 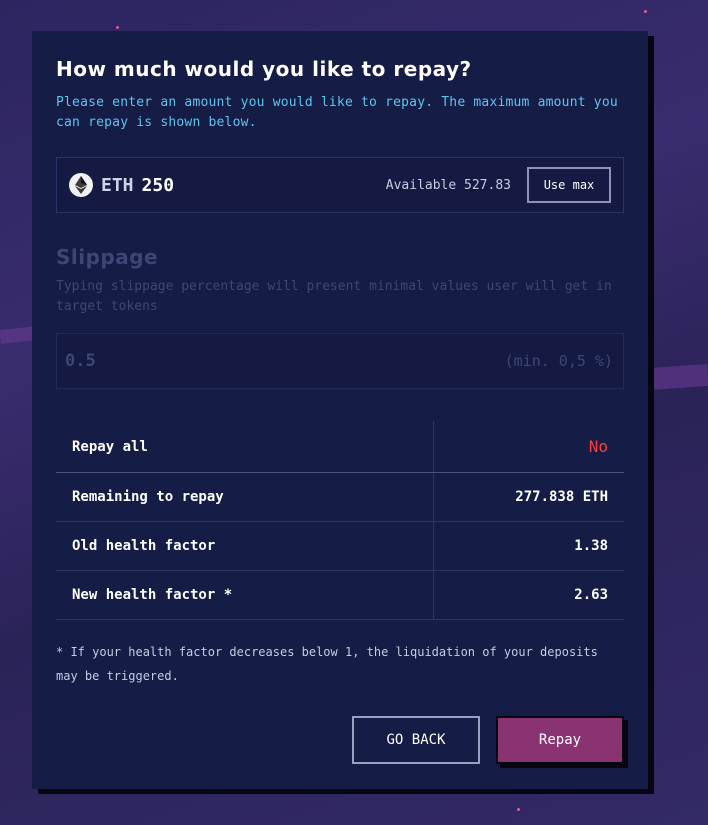 What do you see at coordinates (264, 69) in the screenshot?
I see `modal-title: How much would you like to repay?` at bounding box center [264, 69].